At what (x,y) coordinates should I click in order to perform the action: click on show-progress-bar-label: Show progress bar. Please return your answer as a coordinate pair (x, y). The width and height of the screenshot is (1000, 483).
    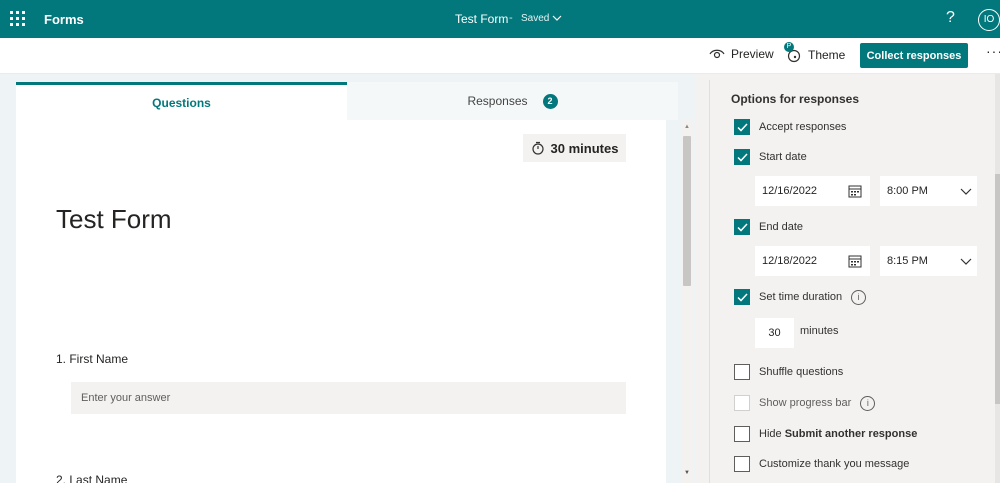
    Looking at the image, I should click on (805, 403).